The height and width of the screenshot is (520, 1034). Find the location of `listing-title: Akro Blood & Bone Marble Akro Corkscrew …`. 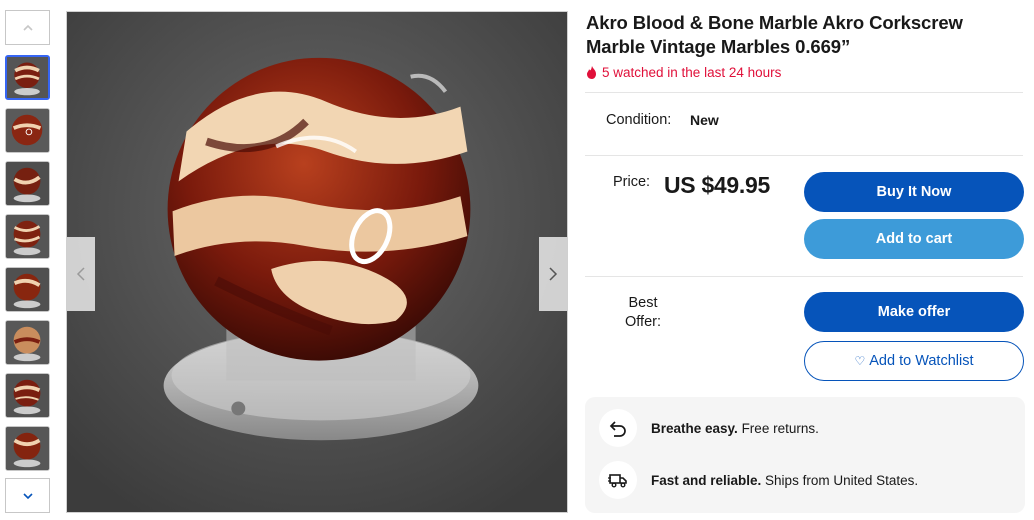

listing-title: Akro Blood & Bone Marble Akro Corkscrew … is located at coordinates (774, 34).